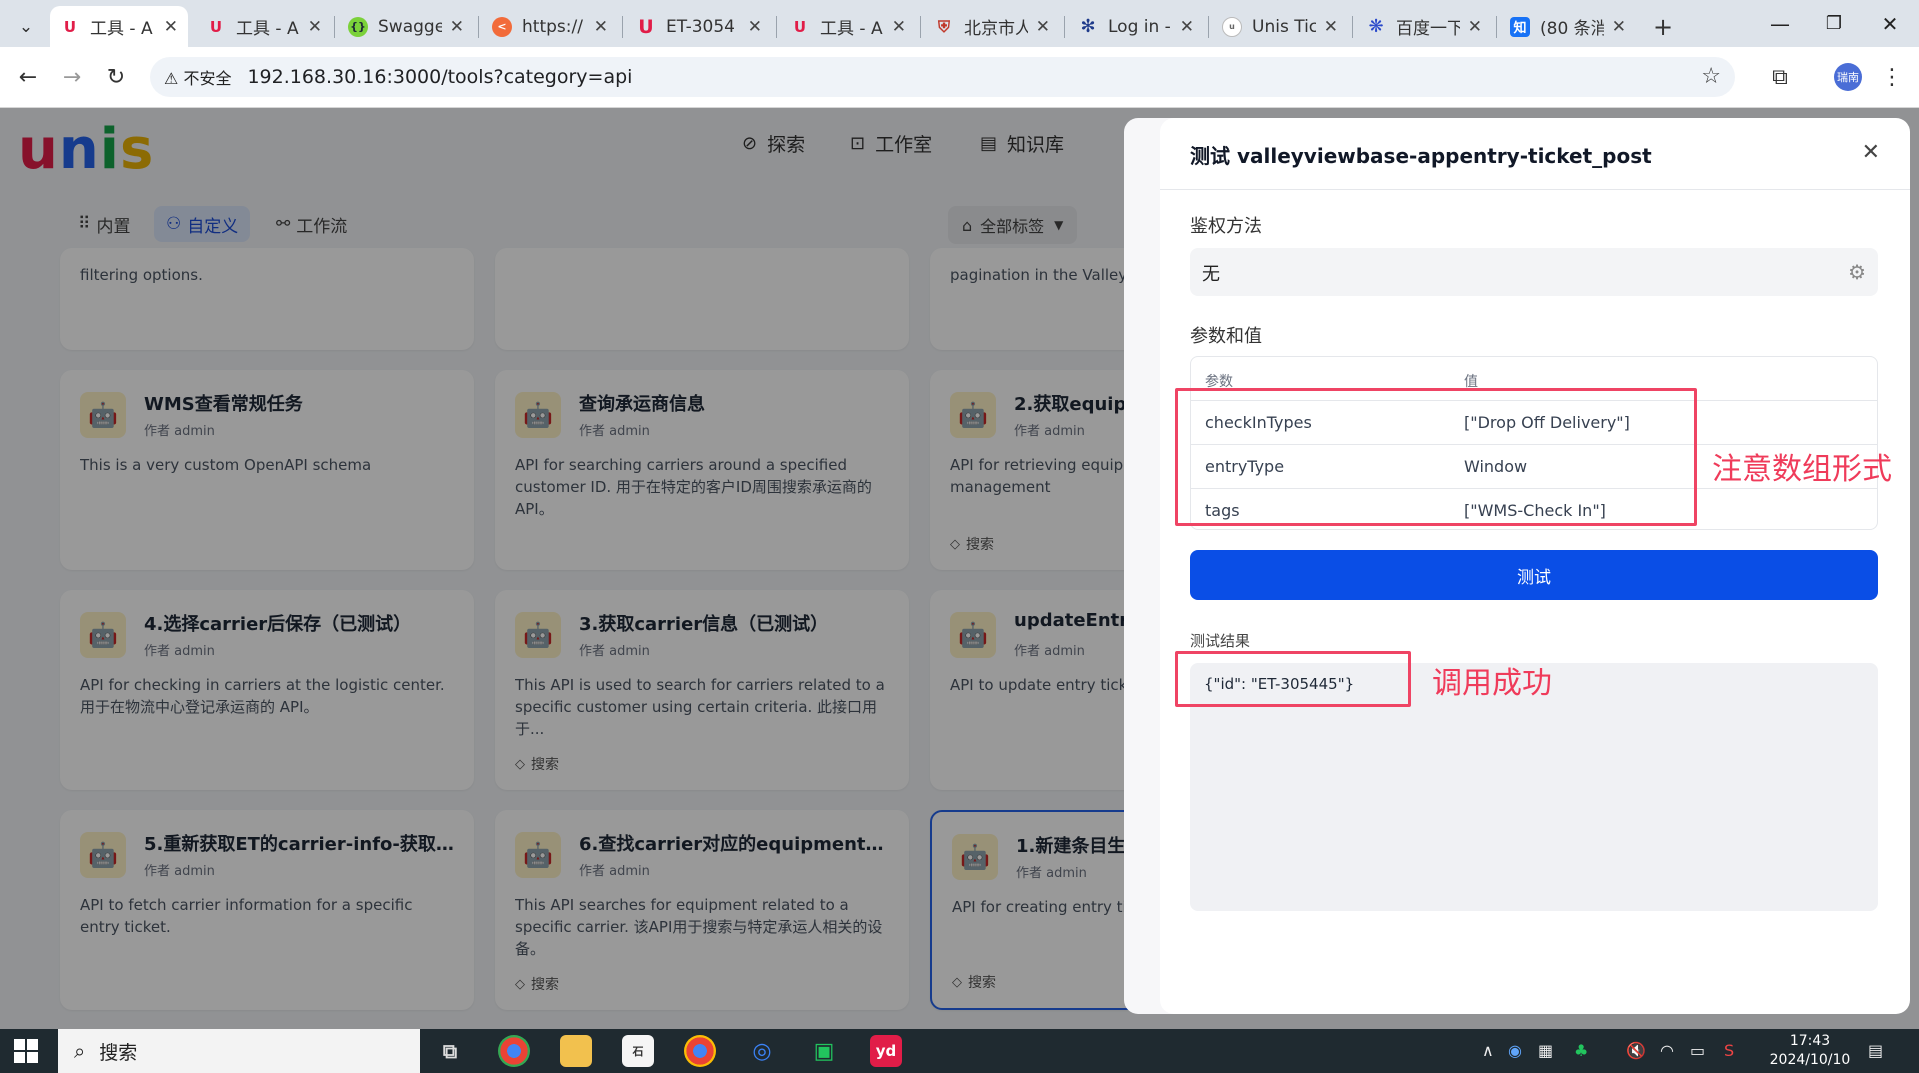 The width and height of the screenshot is (1919, 1073). I want to click on profile-avatar: 瑞南, so click(1848, 77).